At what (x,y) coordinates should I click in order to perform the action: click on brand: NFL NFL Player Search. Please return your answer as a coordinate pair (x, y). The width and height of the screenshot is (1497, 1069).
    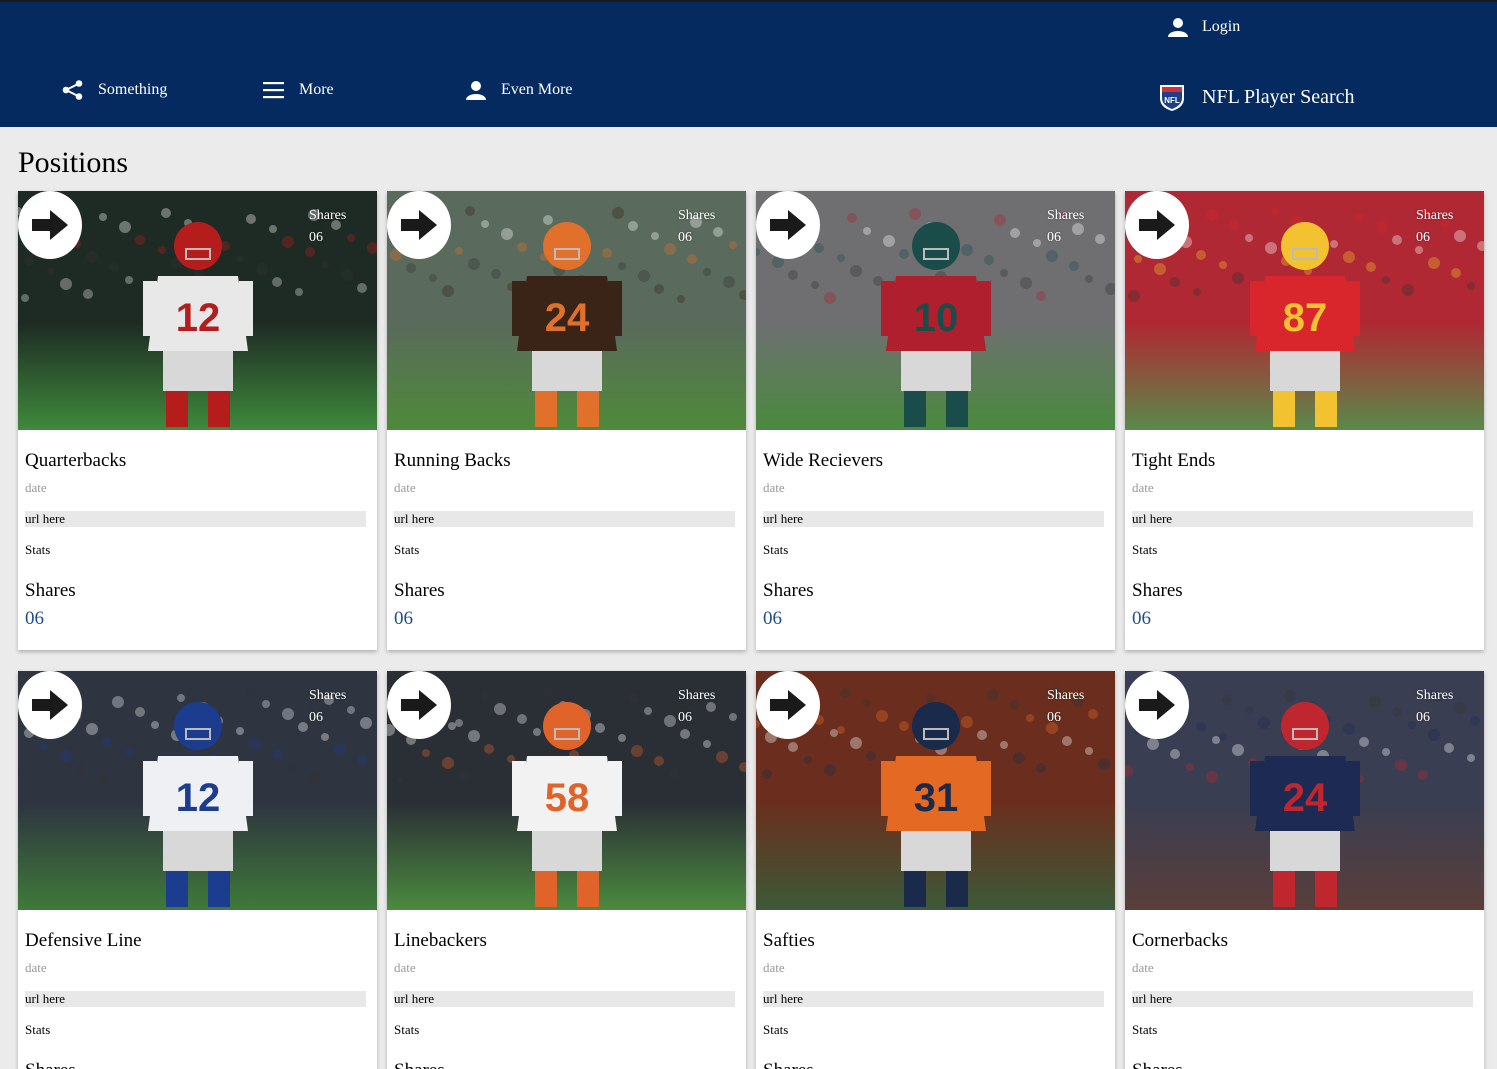
    Looking at the image, I should click on (1256, 97).